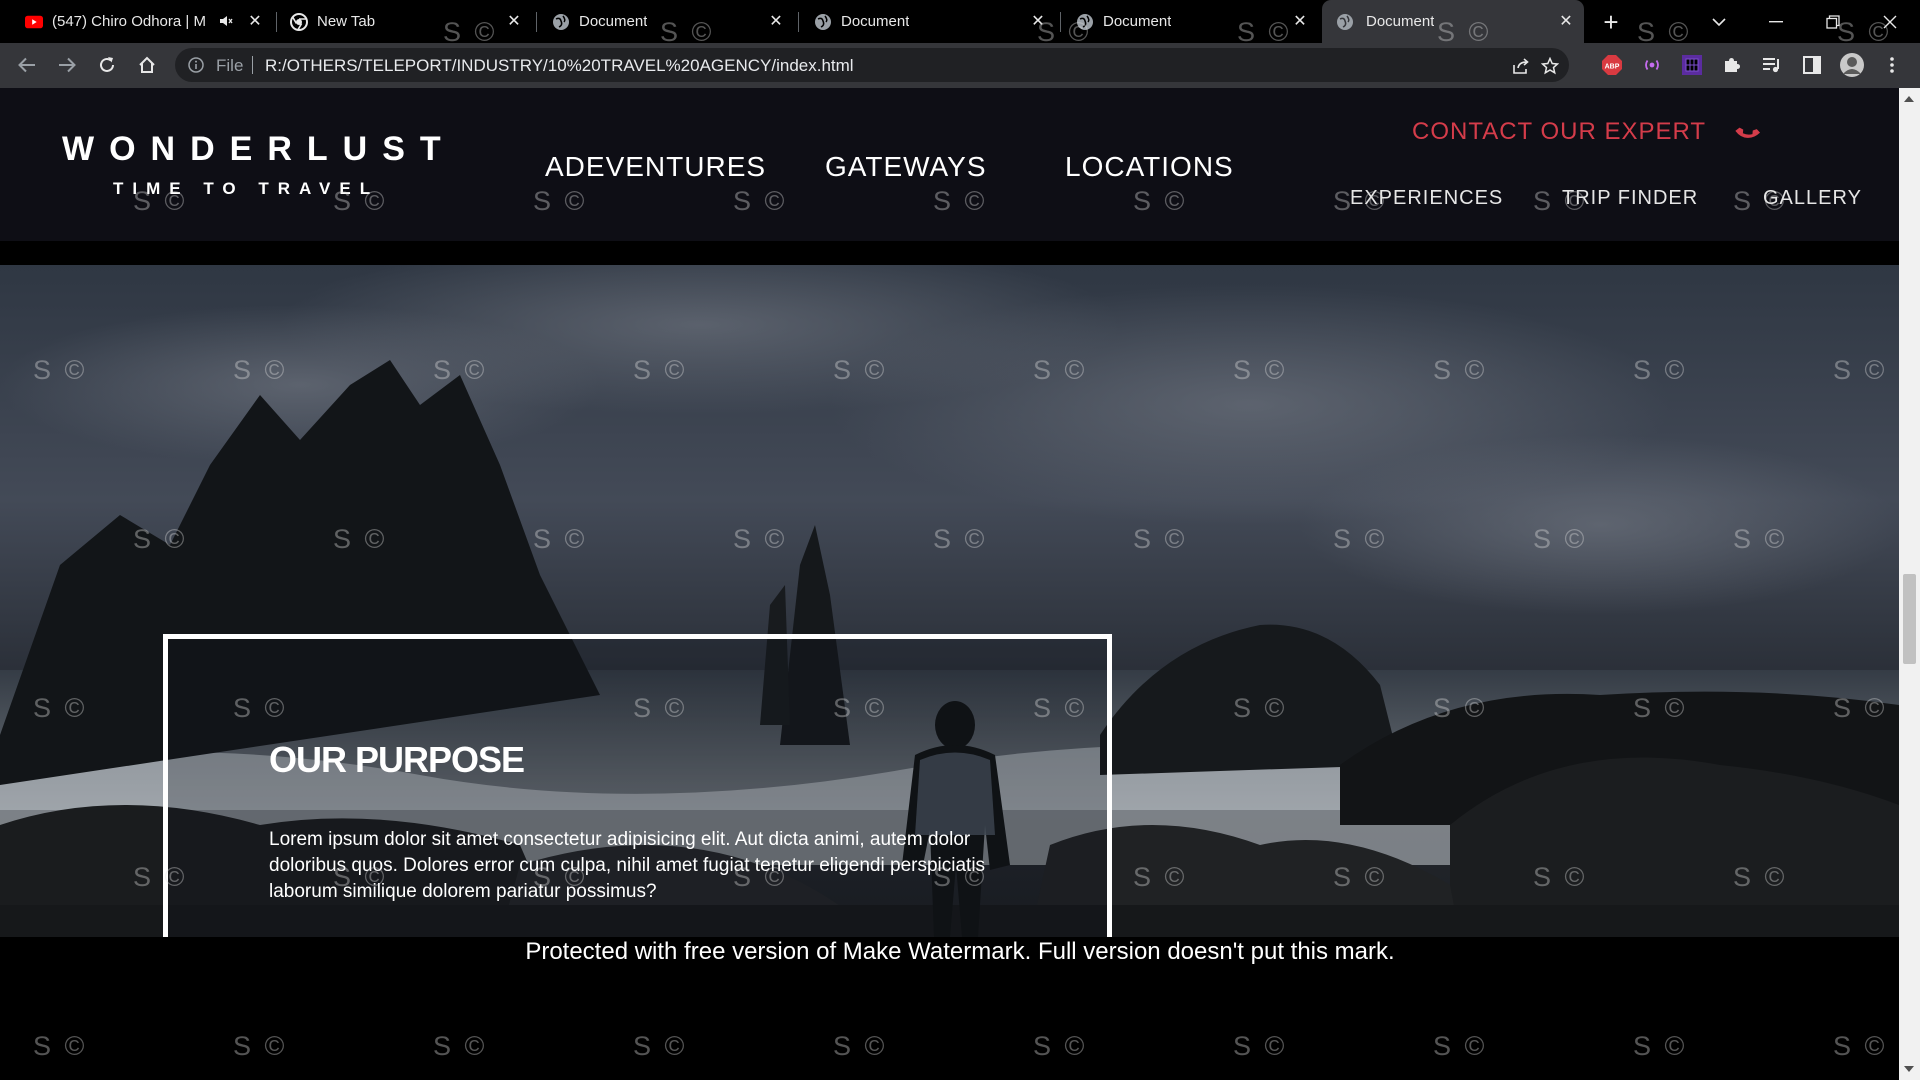 The image size is (1920, 1080). Describe the element at coordinates (655, 167) in the screenshot. I see `nav-adventures: ADEVENTURES` at that location.